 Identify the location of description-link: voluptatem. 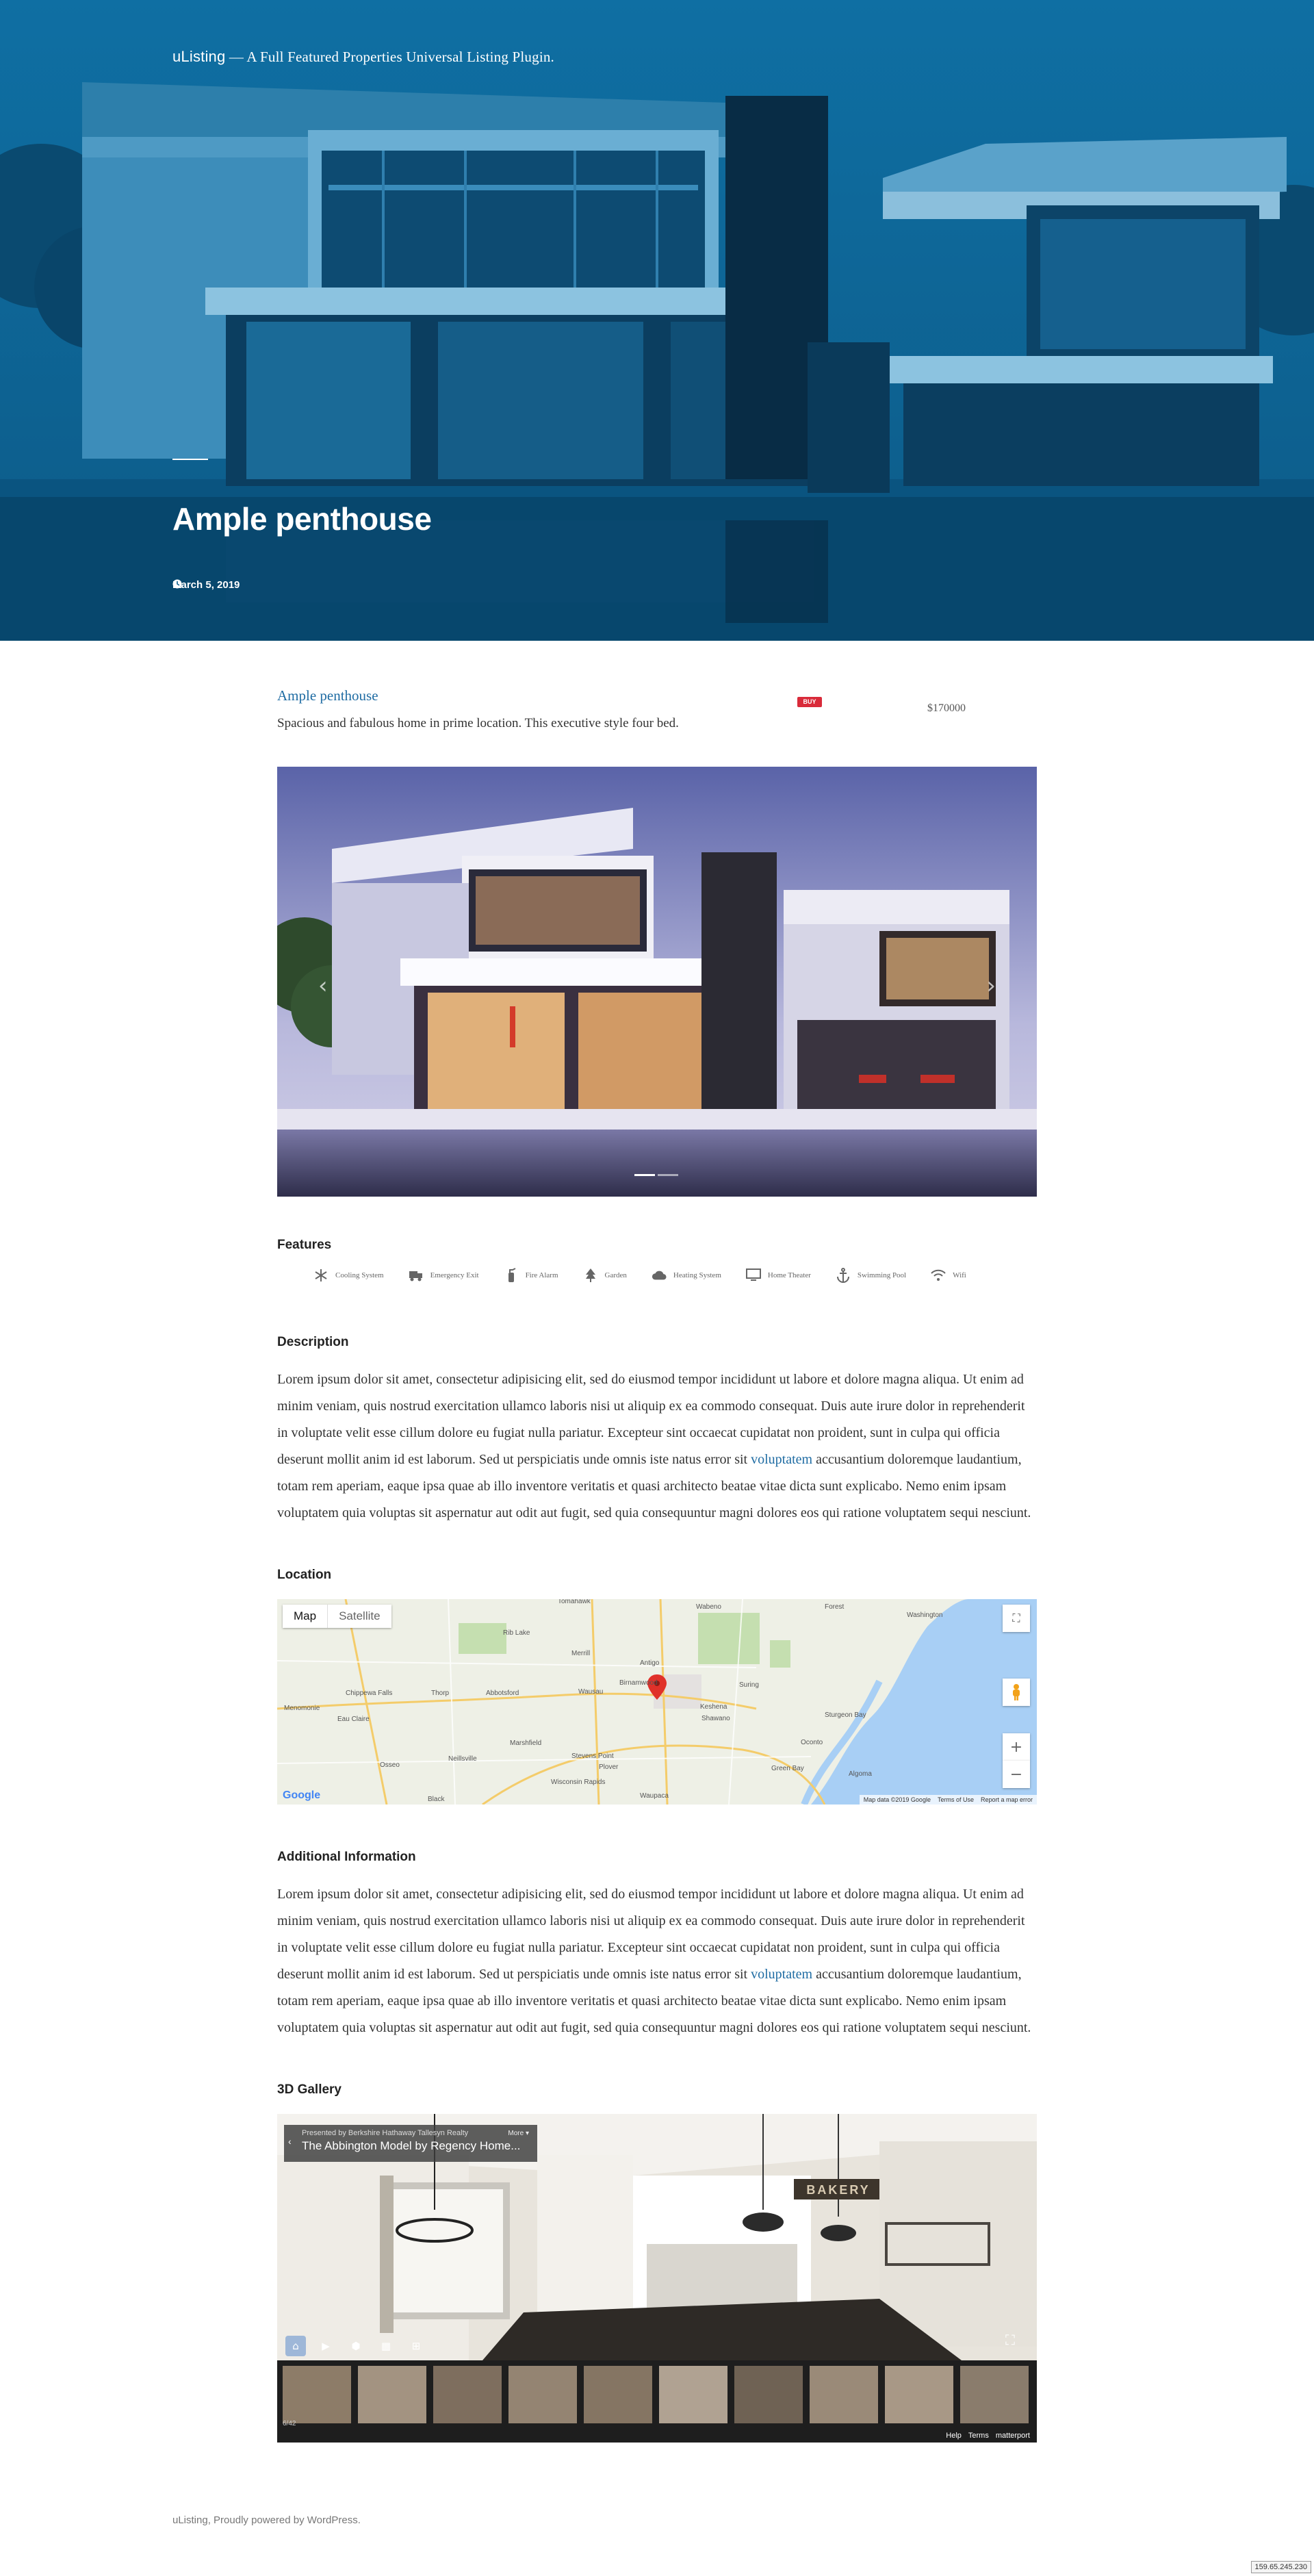
(781, 1459).